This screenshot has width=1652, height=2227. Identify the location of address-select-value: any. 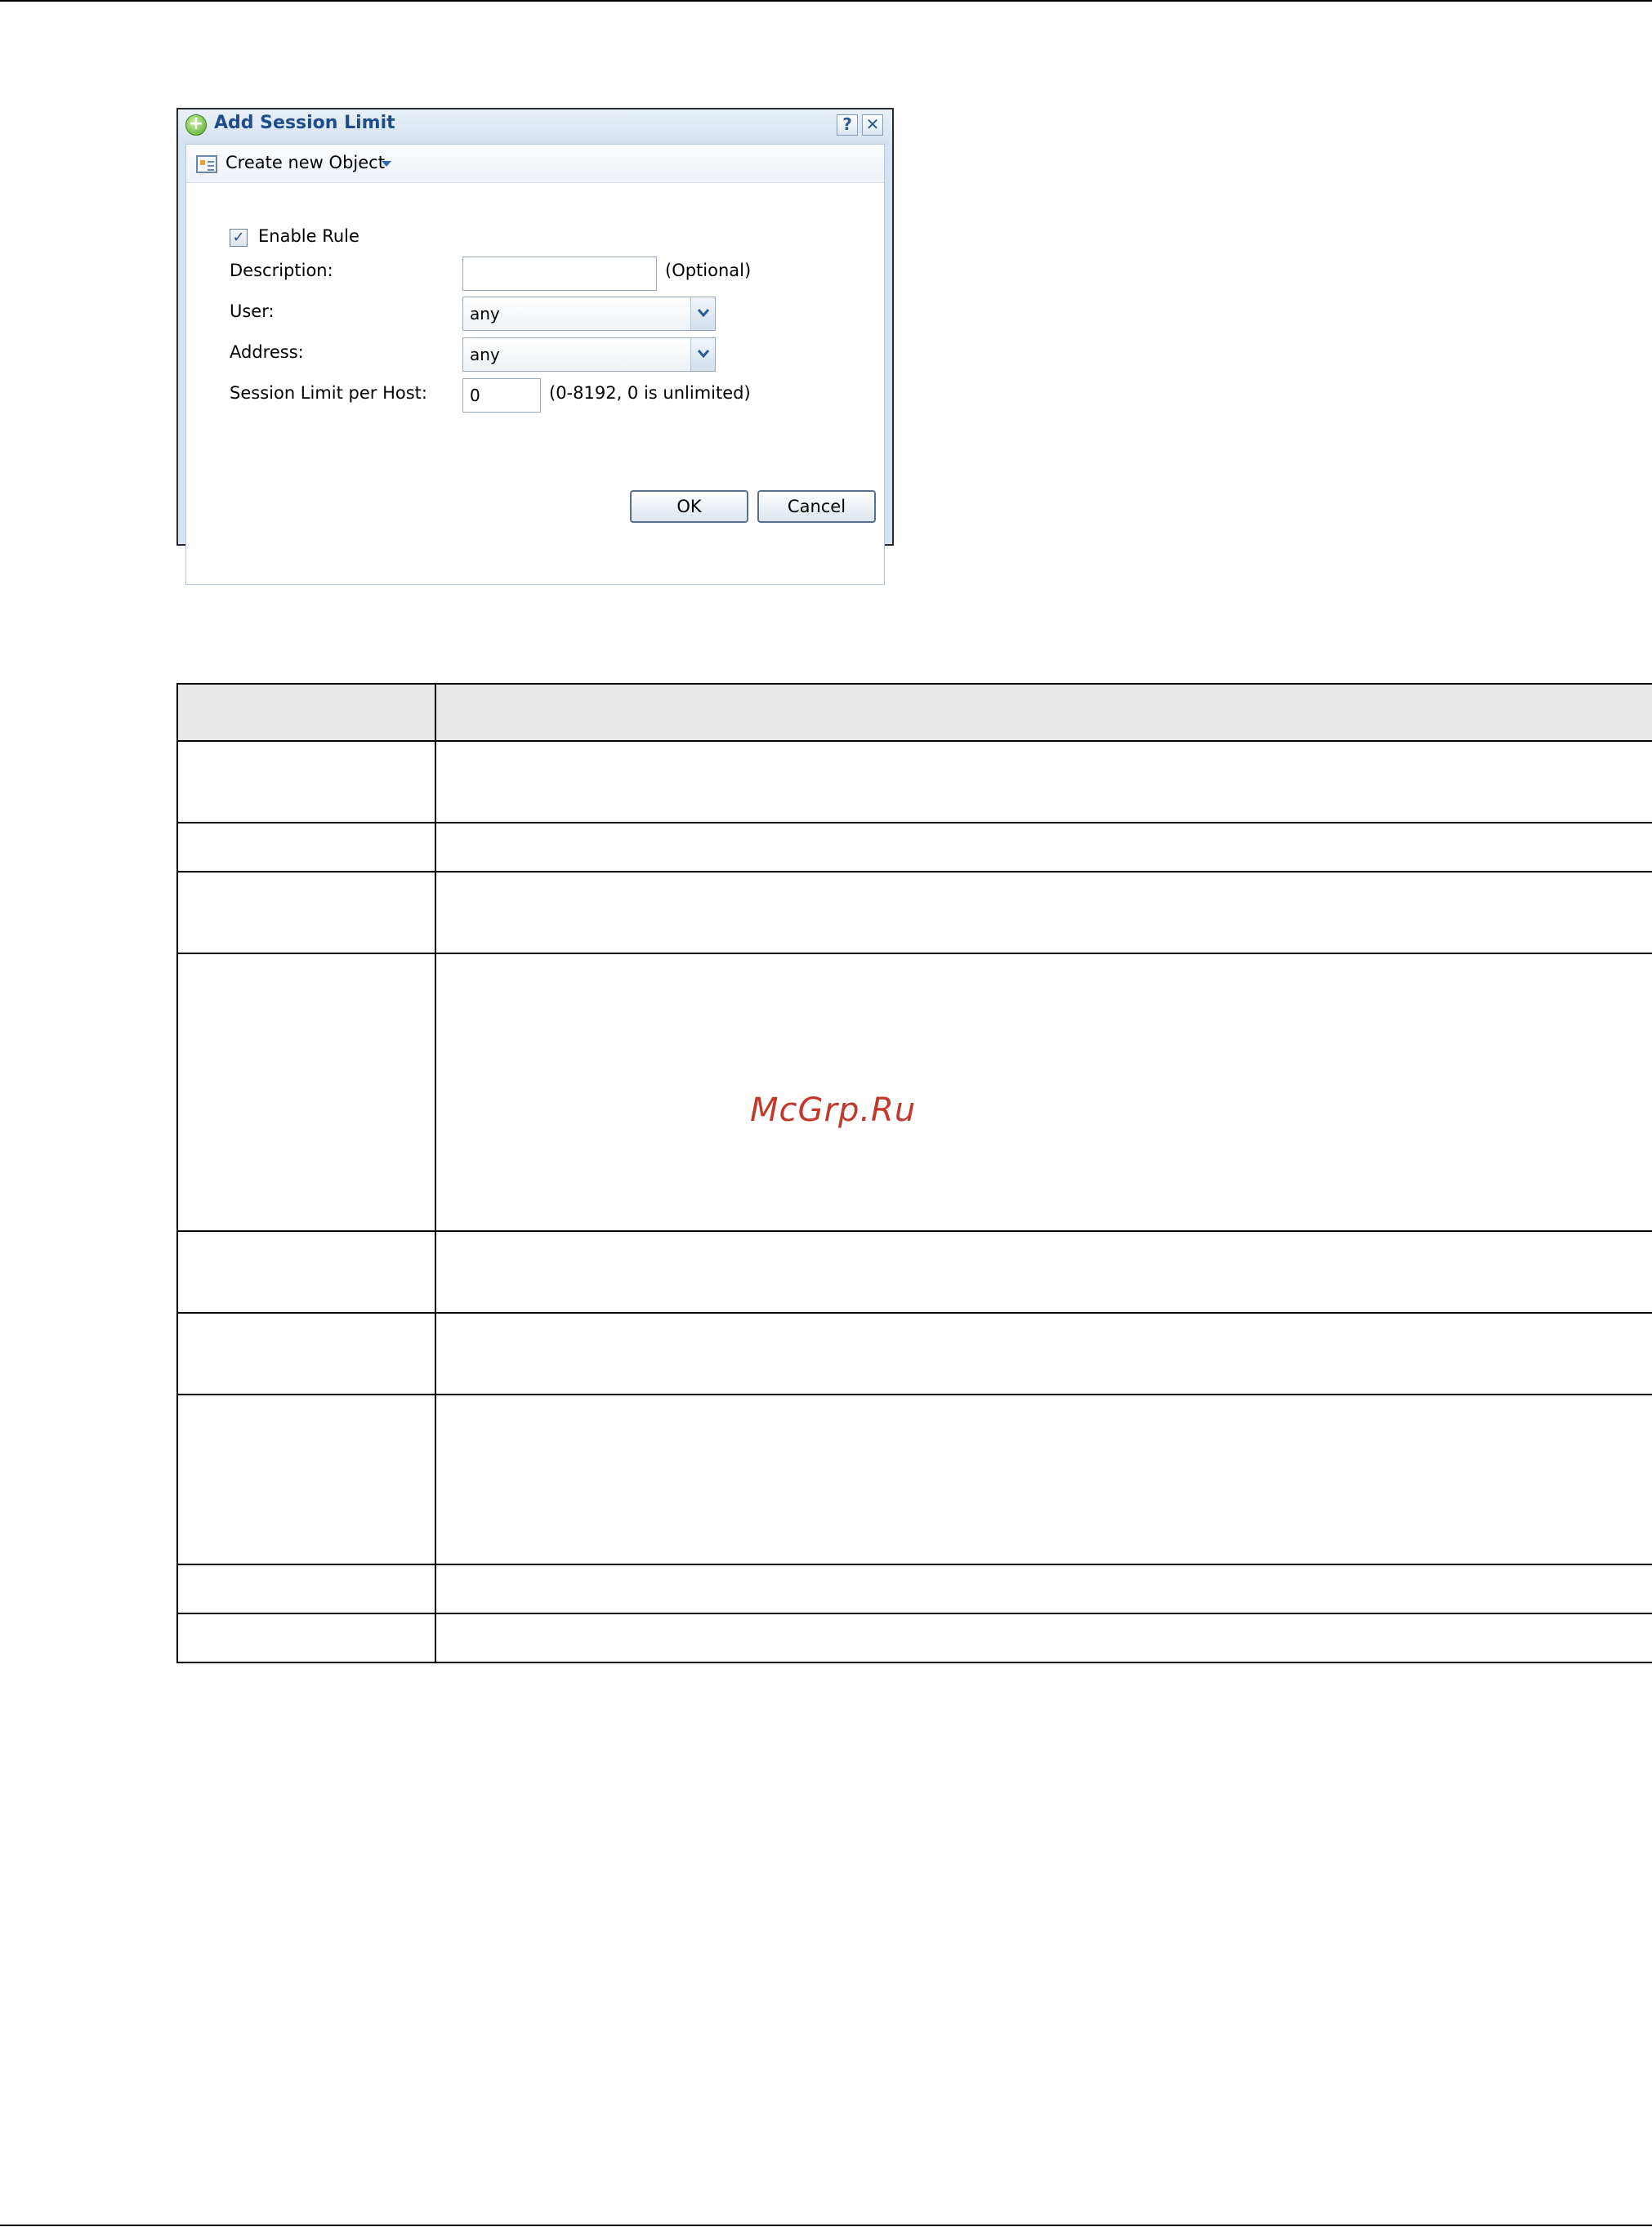
(485, 355).